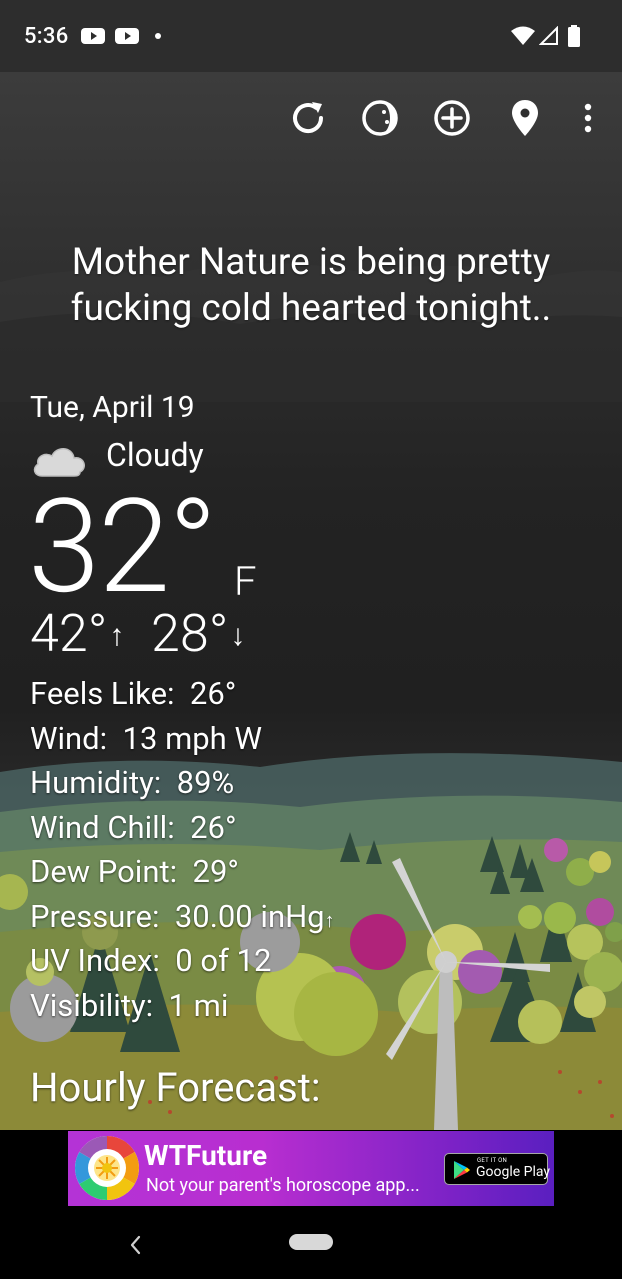 The image size is (622, 1279). What do you see at coordinates (549, 36) in the screenshot?
I see `signal-icon` at bounding box center [549, 36].